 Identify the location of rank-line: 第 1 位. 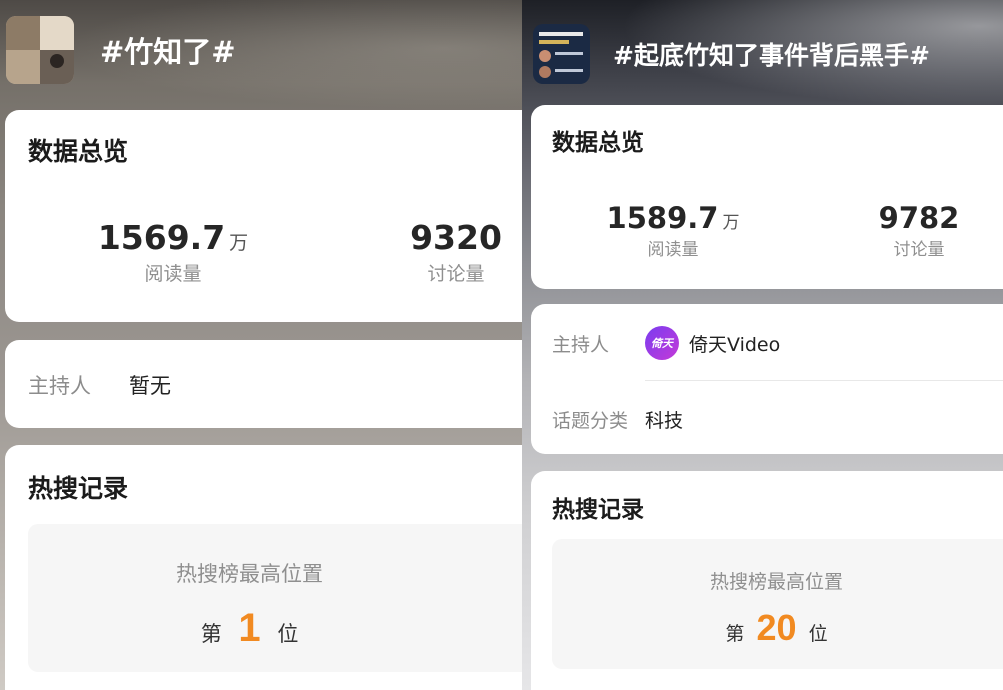
(275, 628).